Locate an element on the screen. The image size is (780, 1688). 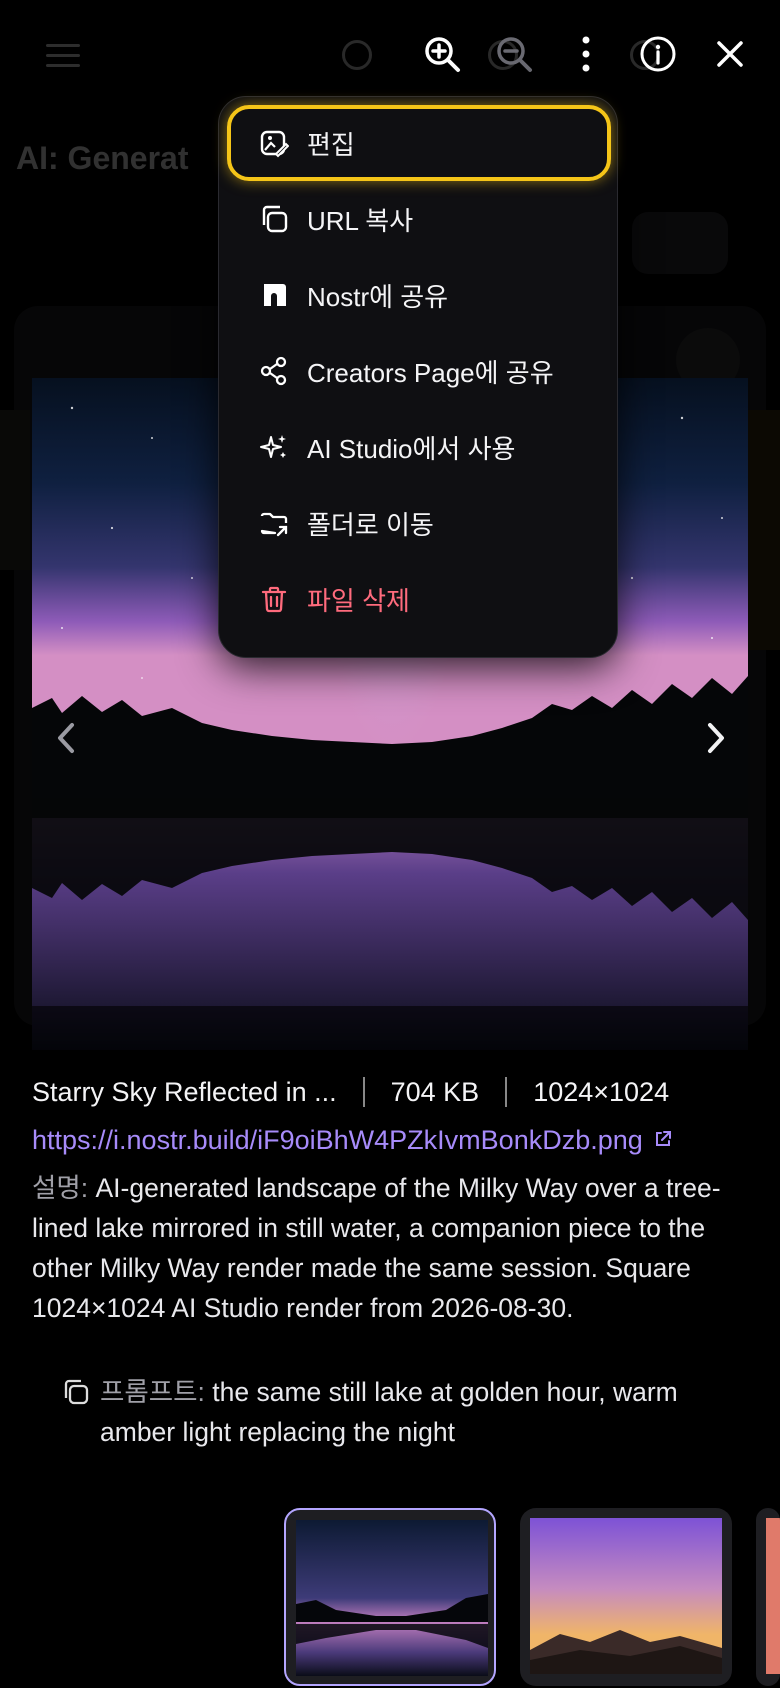
thumbnail-milky-way-lake is located at coordinates (390, 1597).